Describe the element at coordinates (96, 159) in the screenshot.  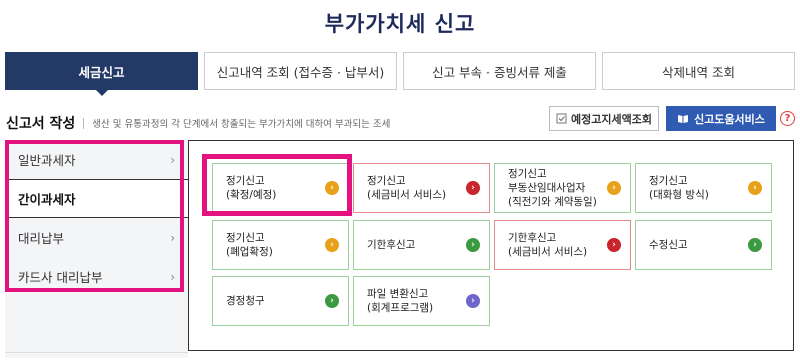
I see `sidebar-item-general-taxpayer: 일반과세자 ›` at that location.